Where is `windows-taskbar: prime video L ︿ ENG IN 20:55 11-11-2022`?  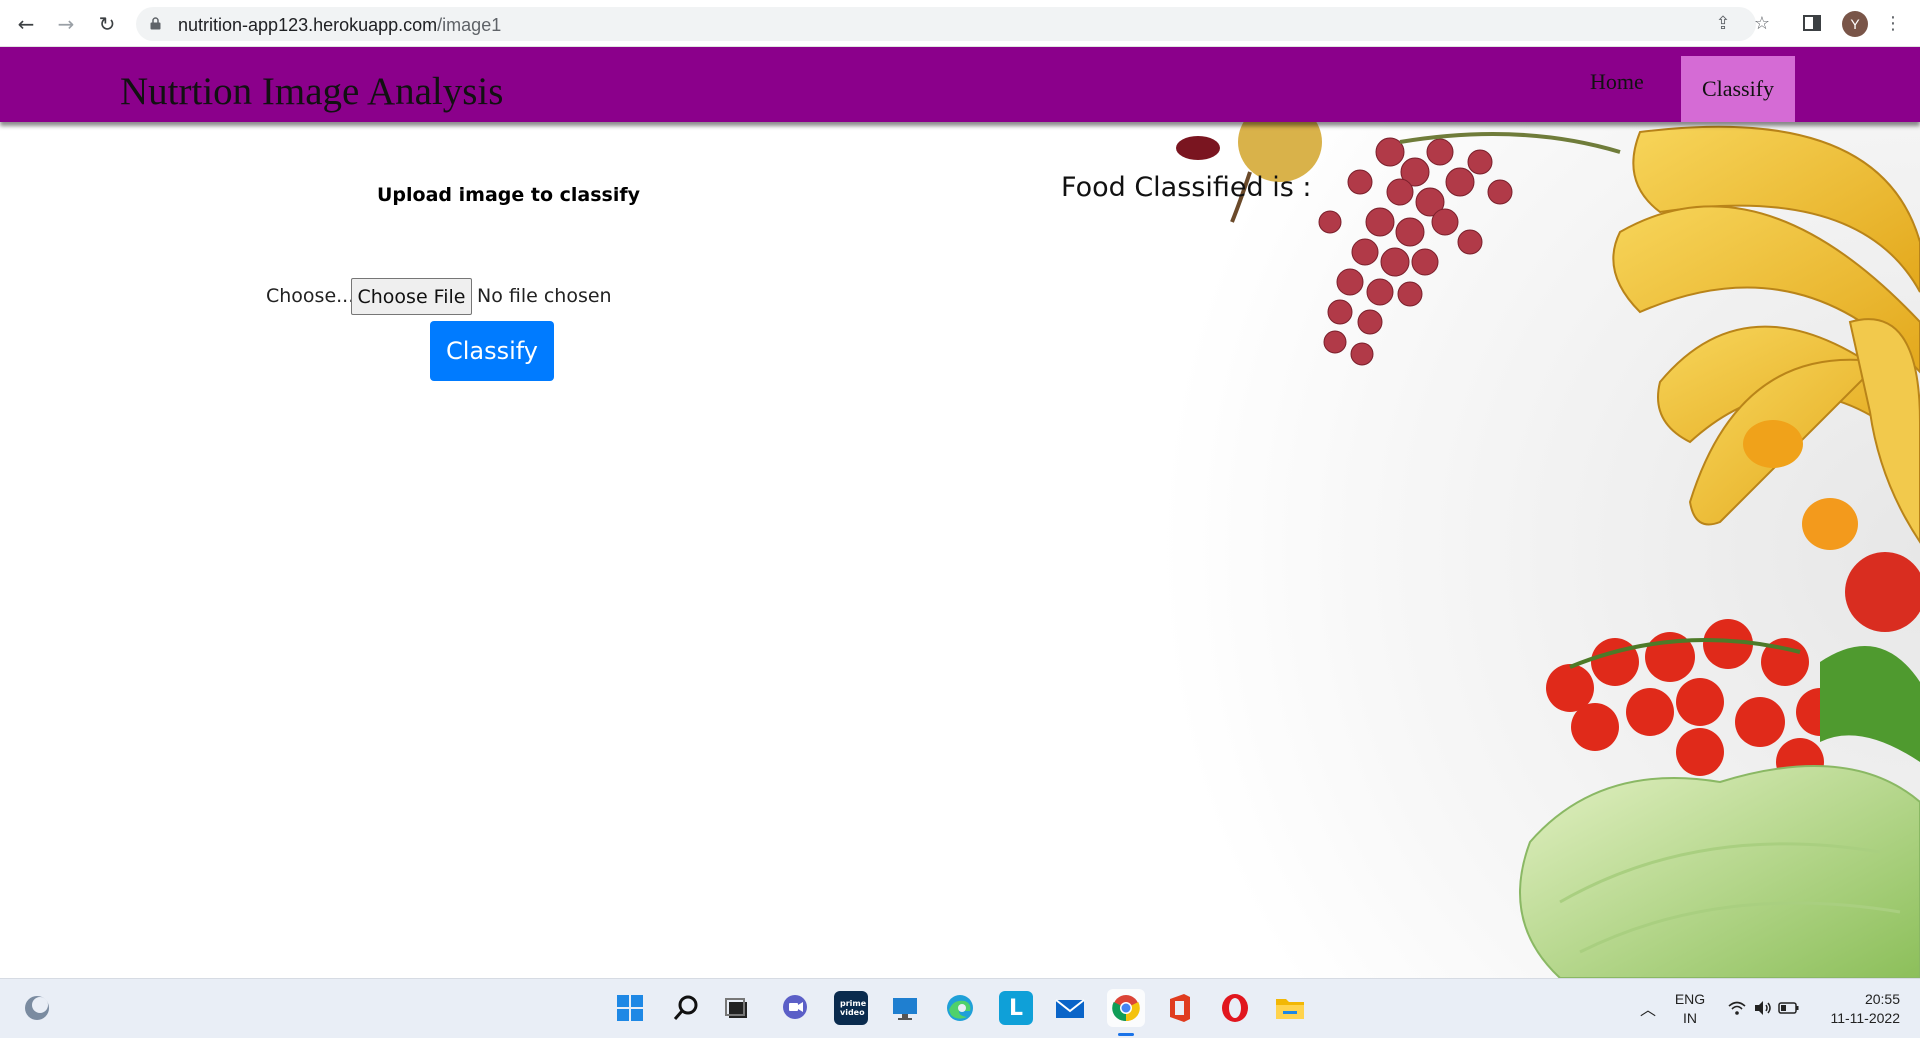
windows-taskbar: prime video L ︿ ENG IN 20:55 11-11-2022 is located at coordinates (960, 1008).